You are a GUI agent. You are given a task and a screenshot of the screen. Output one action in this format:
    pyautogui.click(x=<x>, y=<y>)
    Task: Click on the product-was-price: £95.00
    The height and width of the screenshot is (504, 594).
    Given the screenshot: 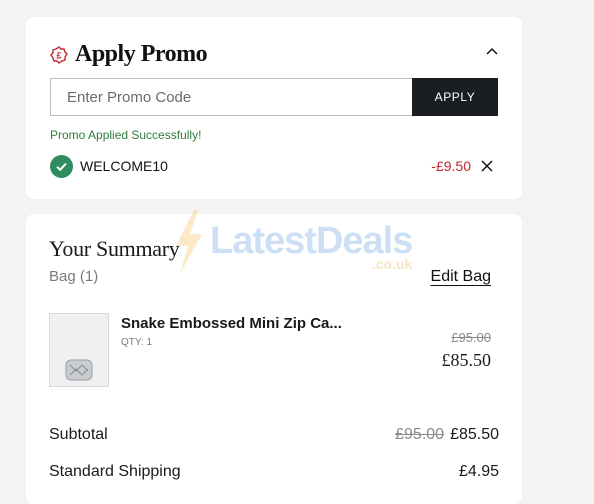 What is the action you would take?
    pyautogui.click(x=471, y=337)
    